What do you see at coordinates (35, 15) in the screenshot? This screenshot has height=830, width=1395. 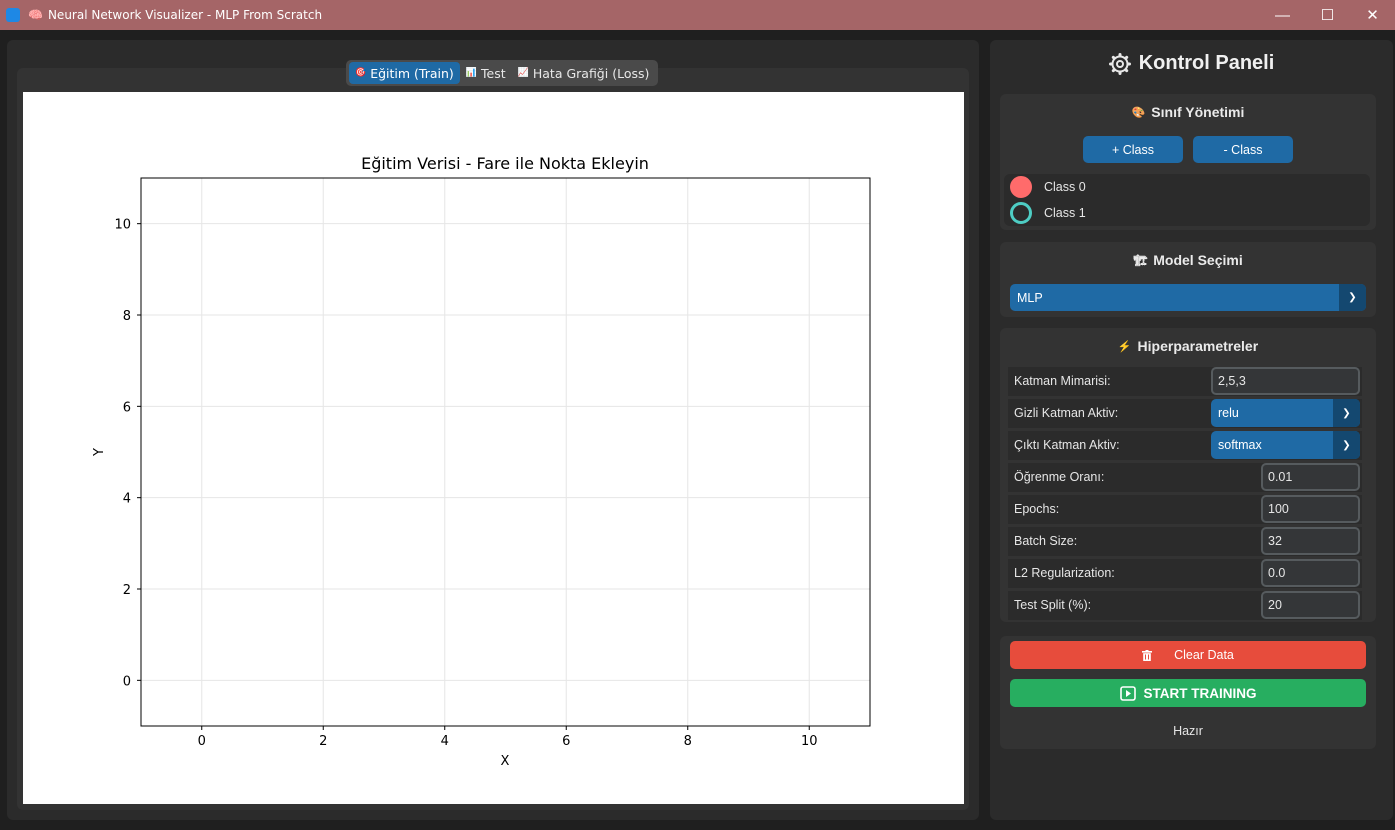 I see `brain-icon: 🧠` at bounding box center [35, 15].